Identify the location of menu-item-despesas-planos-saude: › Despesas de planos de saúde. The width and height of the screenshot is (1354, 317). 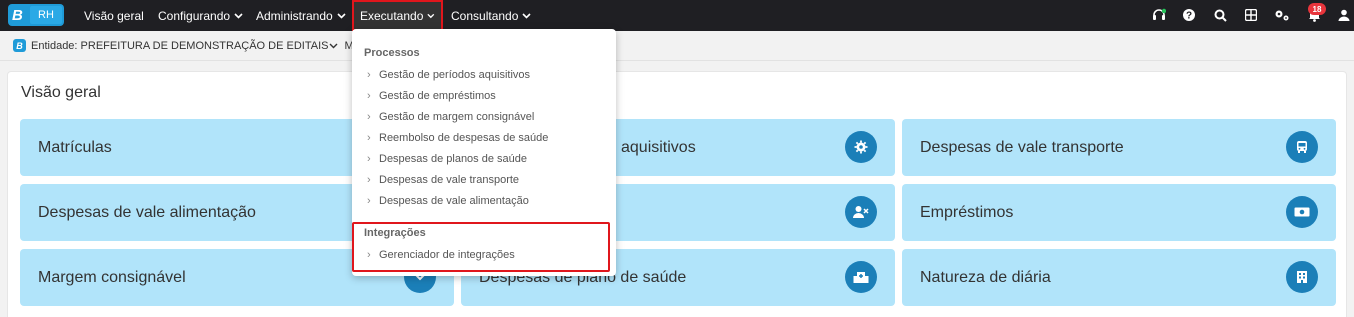
(447, 159).